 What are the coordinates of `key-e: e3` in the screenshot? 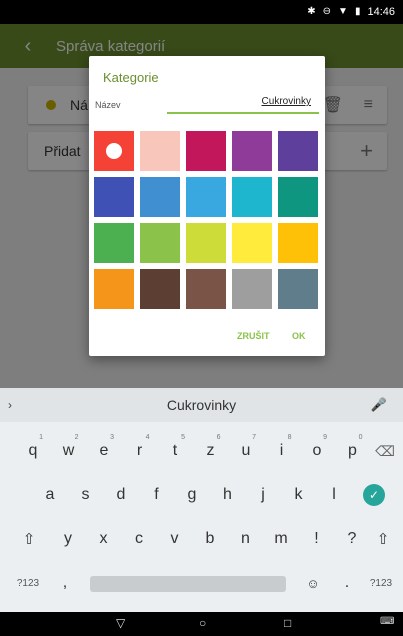 It's located at (104, 451).